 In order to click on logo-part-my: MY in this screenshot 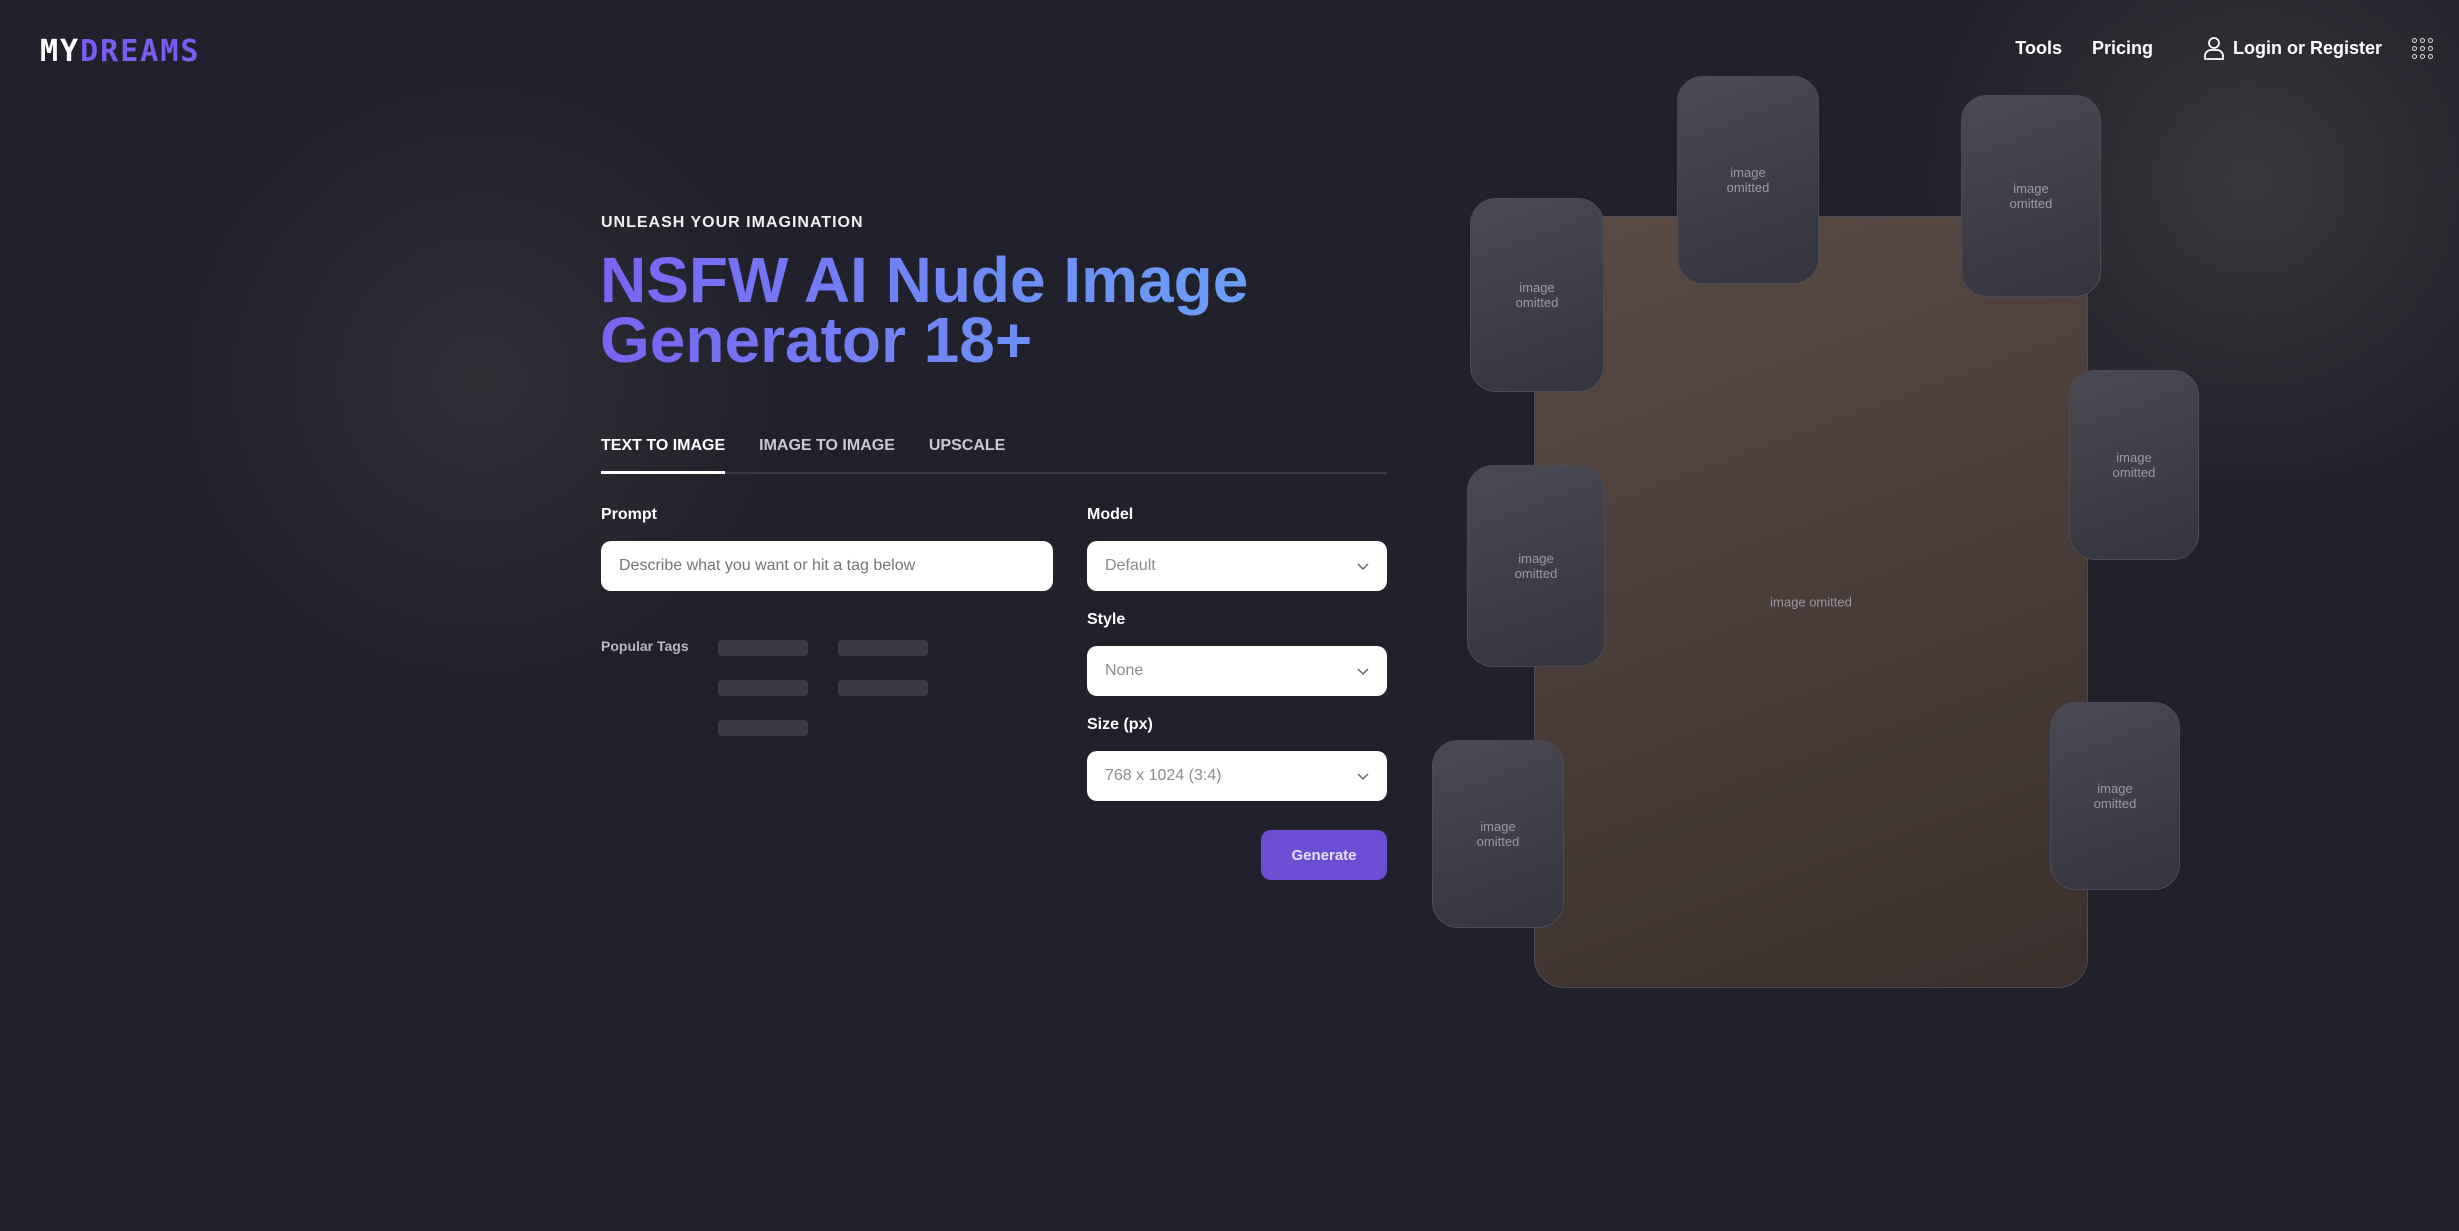, I will do `click(60, 51)`.